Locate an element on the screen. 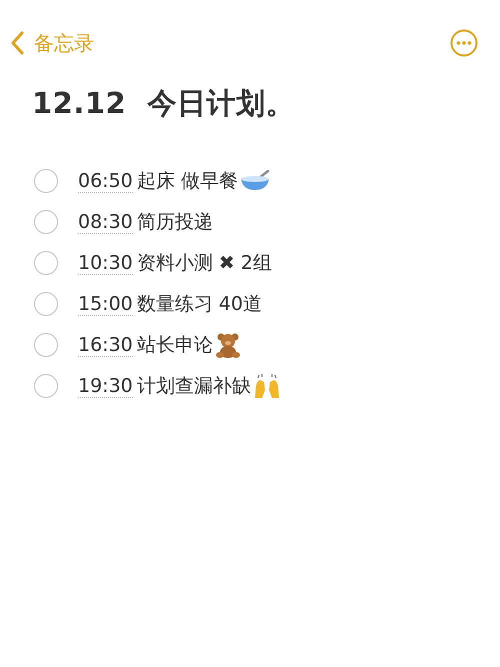 Image resolution: width=500 pixels, height=667 pixels. time-link: 08:30 is located at coordinates (105, 222).